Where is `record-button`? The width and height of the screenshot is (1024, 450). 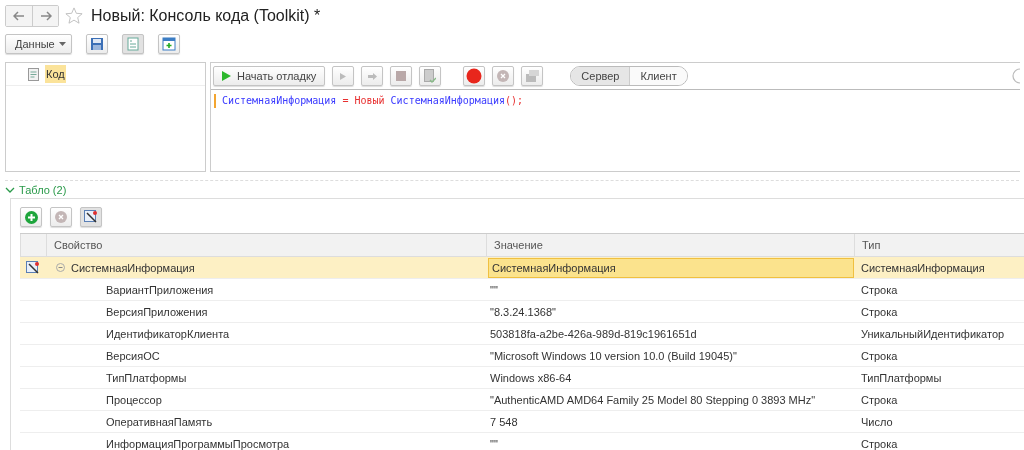 record-button is located at coordinates (474, 76).